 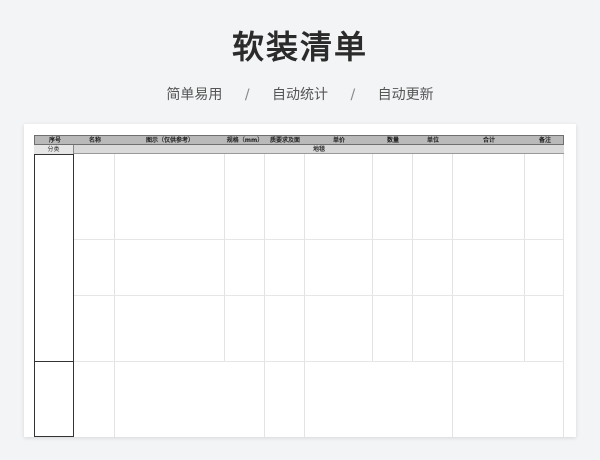 What do you see at coordinates (194, 95) in the screenshot?
I see `feature-easy: 简单易用` at bounding box center [194, 95].